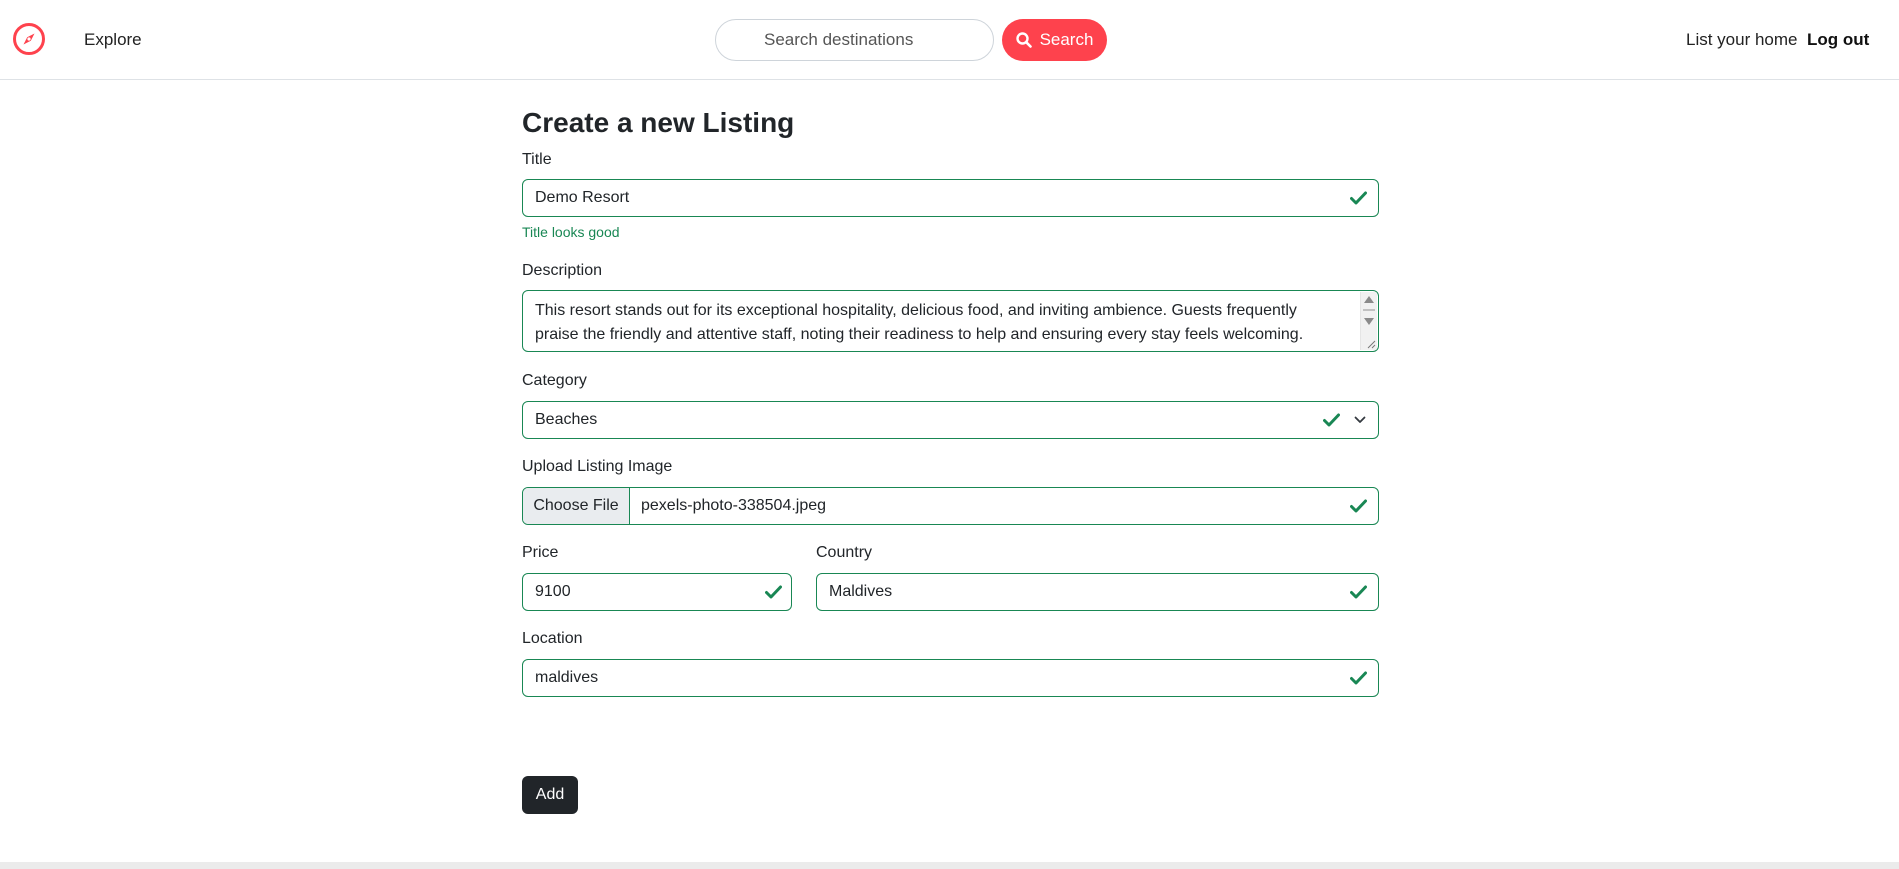  I want to click on price-input-value: 9100, so click(553, 591).